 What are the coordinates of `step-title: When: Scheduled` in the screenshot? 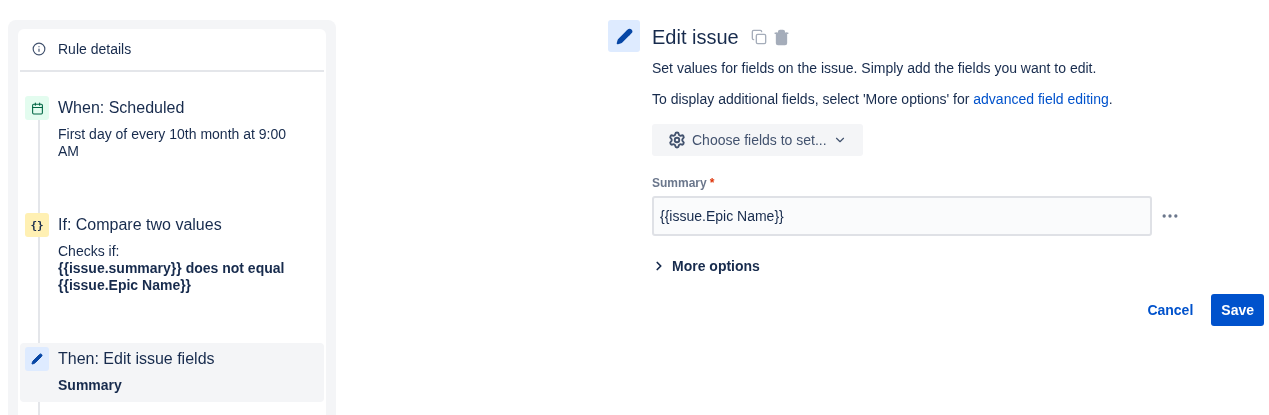 It's located at (122, 108).